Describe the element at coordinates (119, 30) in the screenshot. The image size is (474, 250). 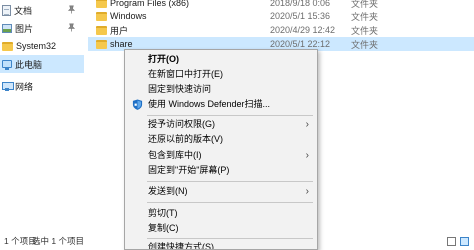
I see `file-name: 用户` at that location.